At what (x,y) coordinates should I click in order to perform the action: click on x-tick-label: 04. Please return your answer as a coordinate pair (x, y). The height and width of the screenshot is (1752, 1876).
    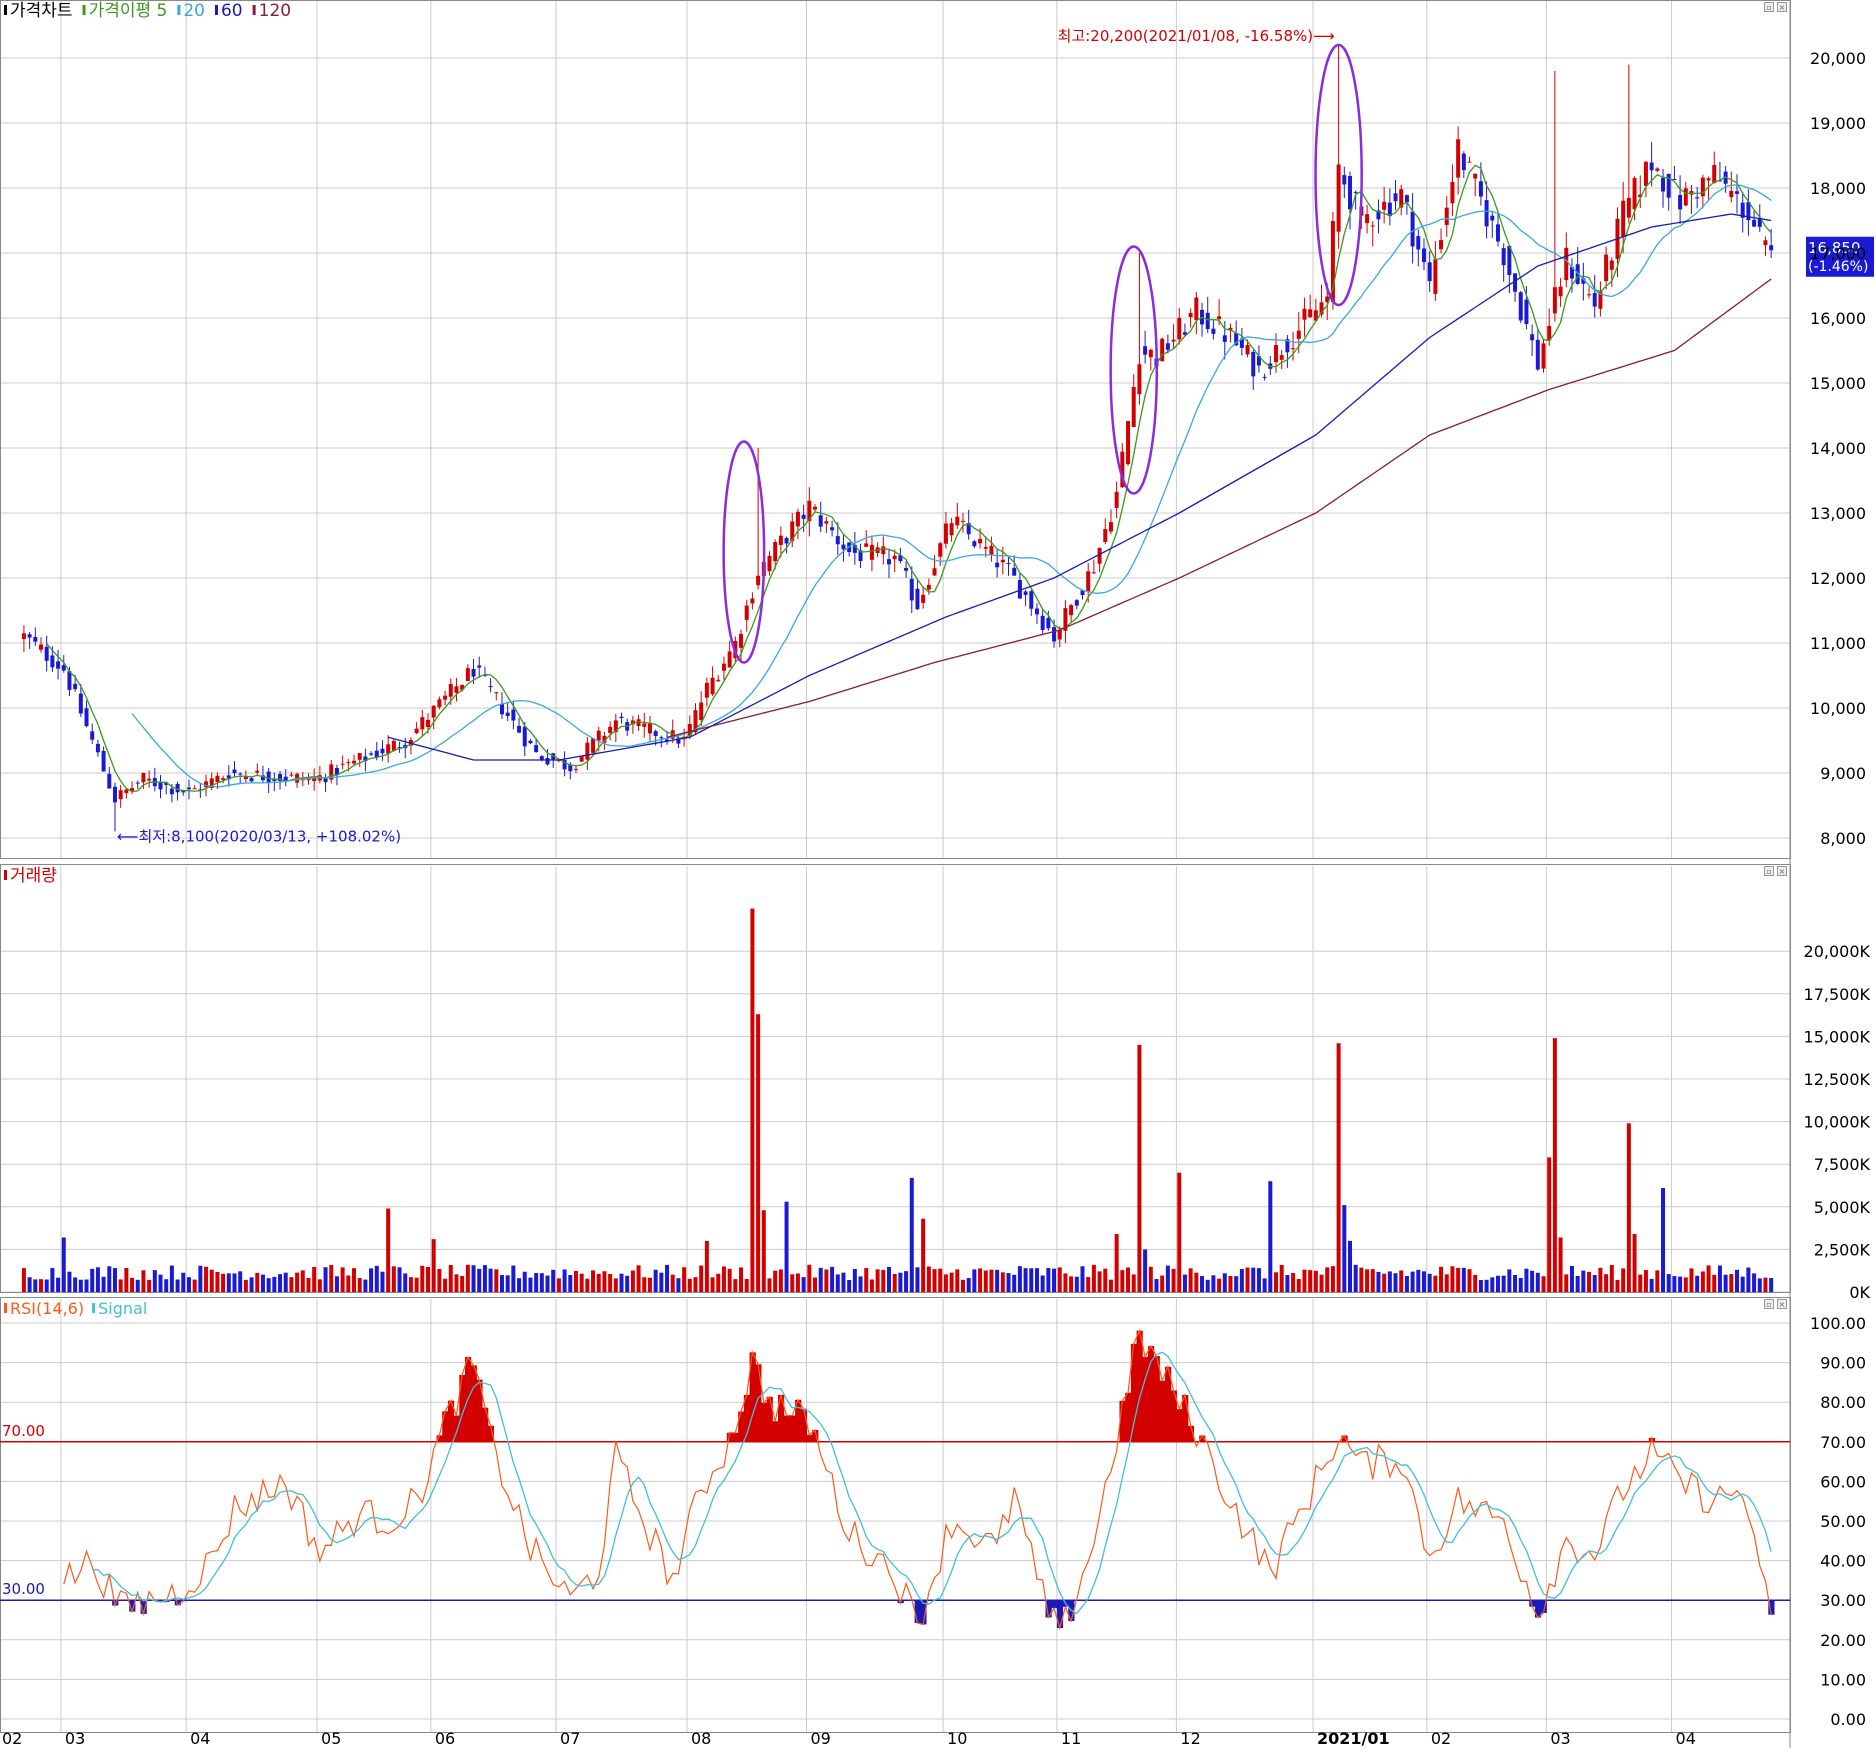
    Looking at the image, I should click on (200, 1738).